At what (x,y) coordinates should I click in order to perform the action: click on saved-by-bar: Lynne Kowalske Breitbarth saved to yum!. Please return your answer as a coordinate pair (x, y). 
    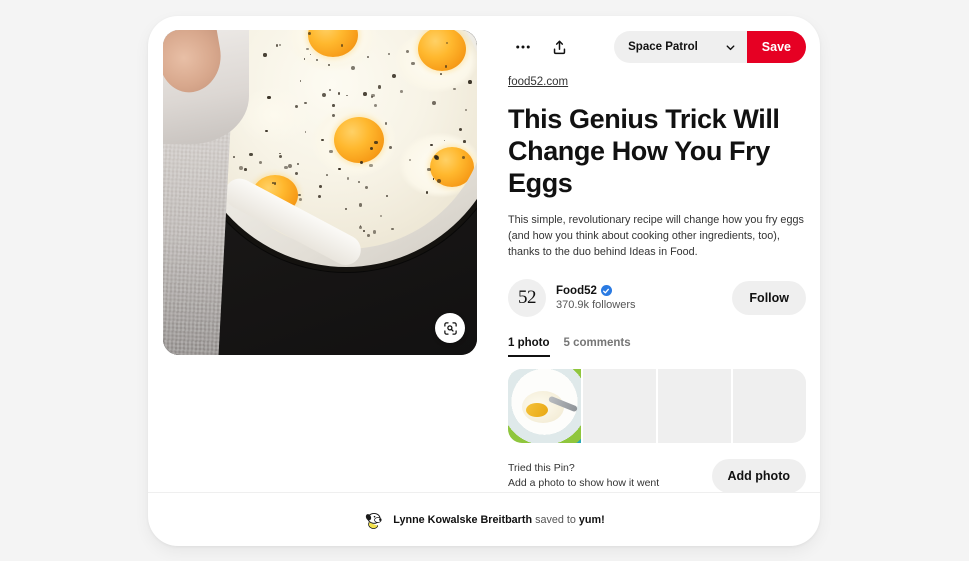
    Looking at the image, I should click on (484, 519).